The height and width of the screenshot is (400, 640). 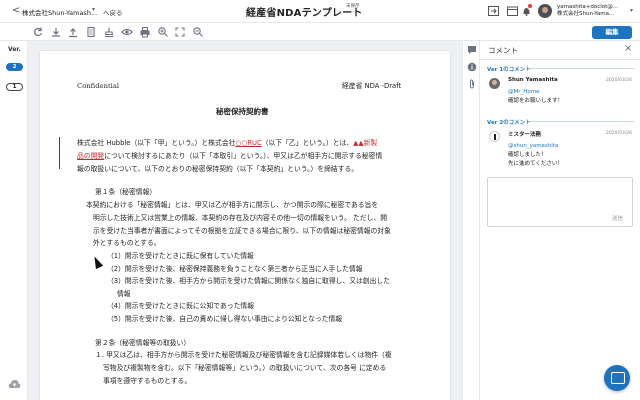 I want to click on change-bar, so click(x=59, y=153).